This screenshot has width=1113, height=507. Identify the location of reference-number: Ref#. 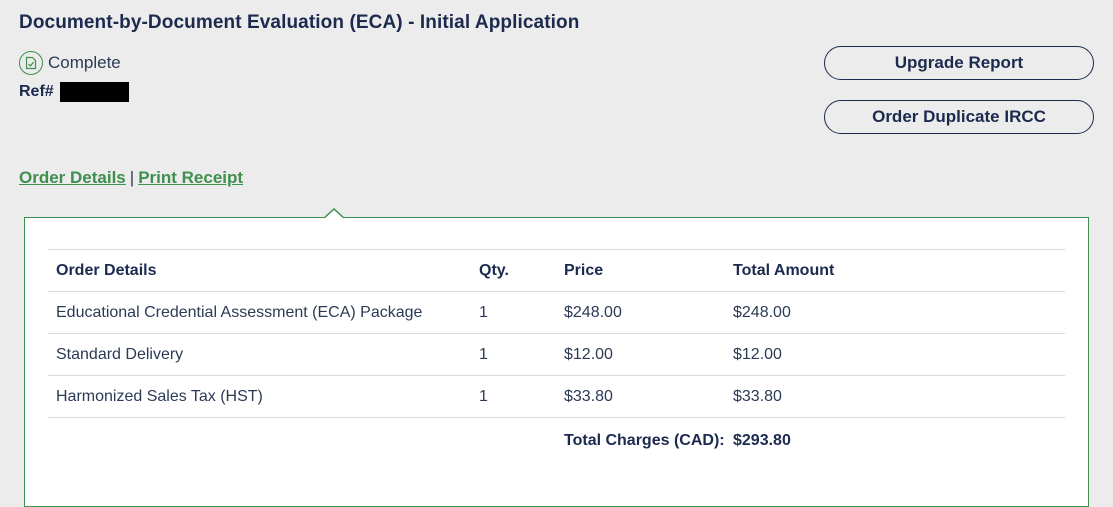
(74, 92).